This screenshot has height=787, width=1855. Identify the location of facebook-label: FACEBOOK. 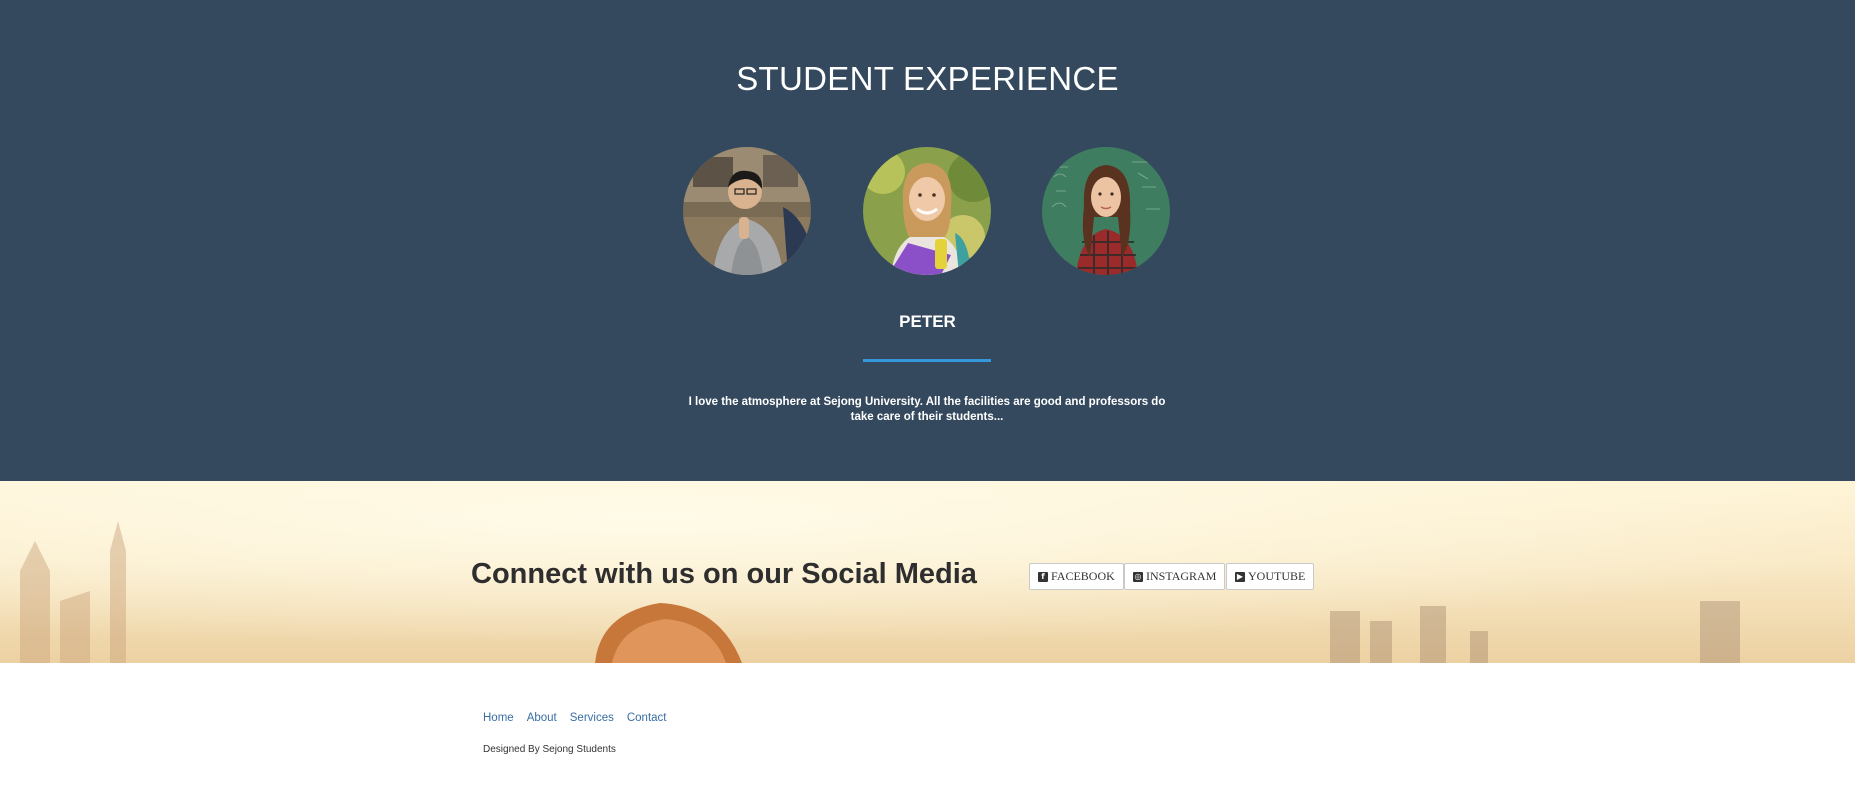
(1083, 576).